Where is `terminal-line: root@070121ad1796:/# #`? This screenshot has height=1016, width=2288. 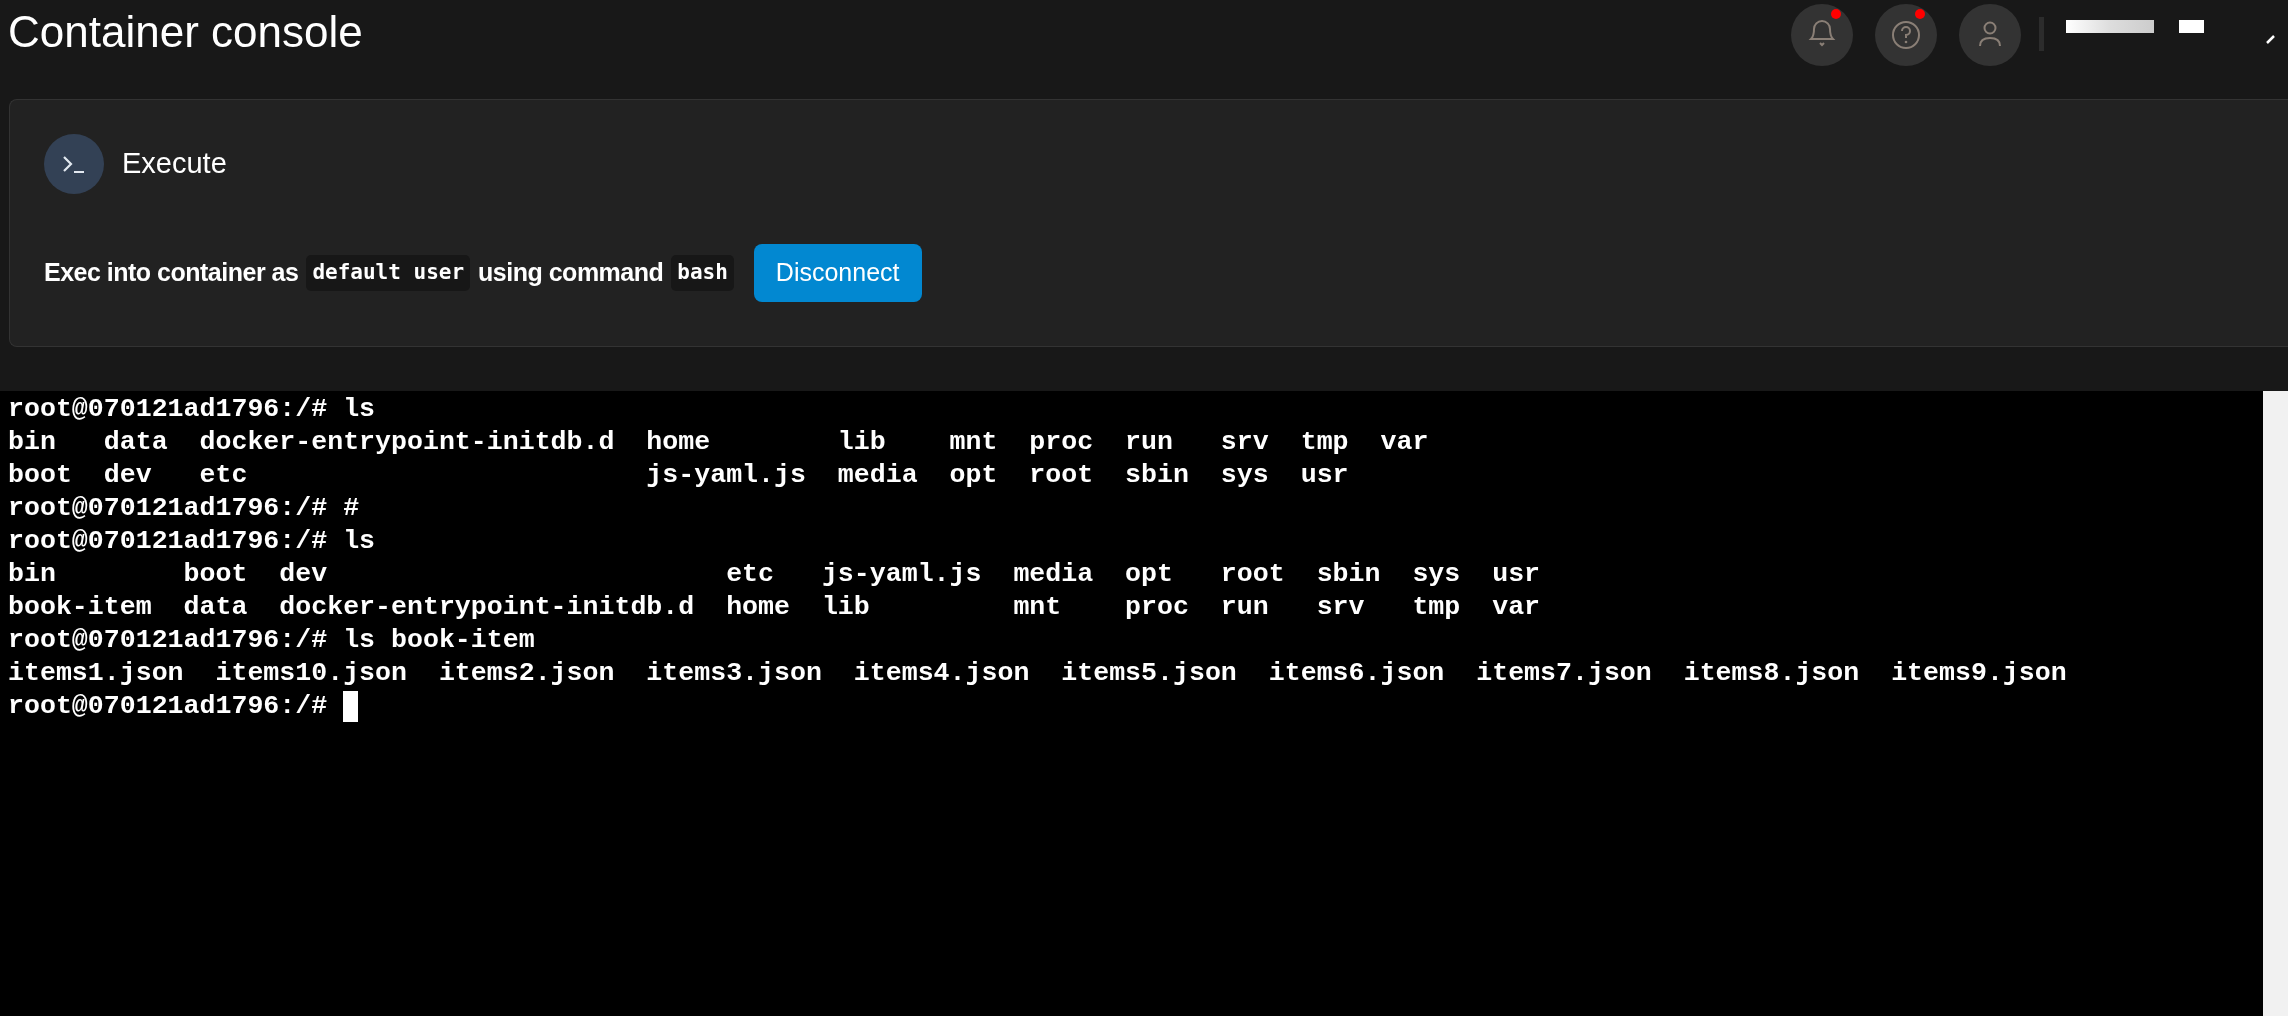 terminal-line: root@070121ad1796:/# # is located at coordinates (184, 508).